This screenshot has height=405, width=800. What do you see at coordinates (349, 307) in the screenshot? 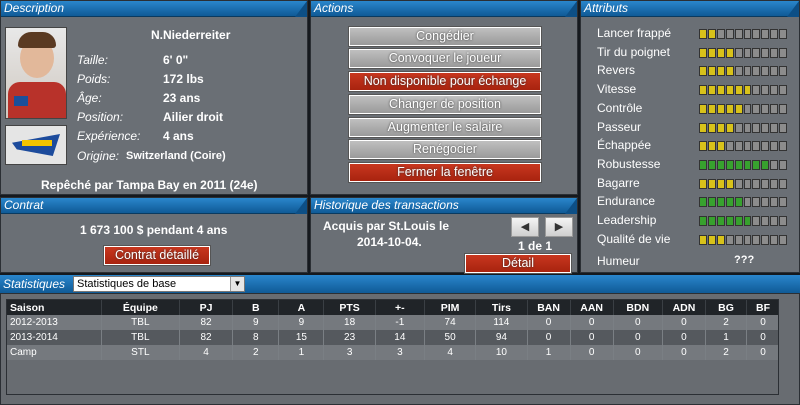
I see `stats-column-header: PTS` at bounding box center [349, 307].